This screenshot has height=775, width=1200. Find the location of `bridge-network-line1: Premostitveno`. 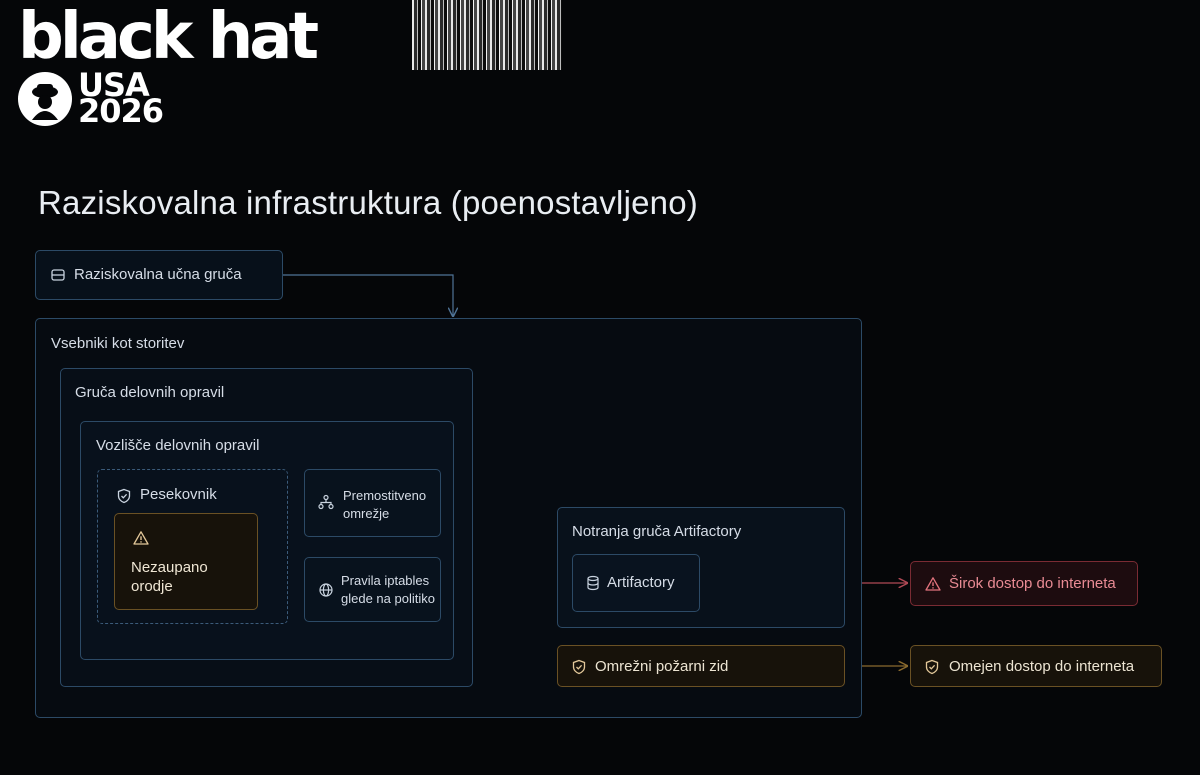

bridge-network-line1: Premostitveno is located at coordinates (385, 495).